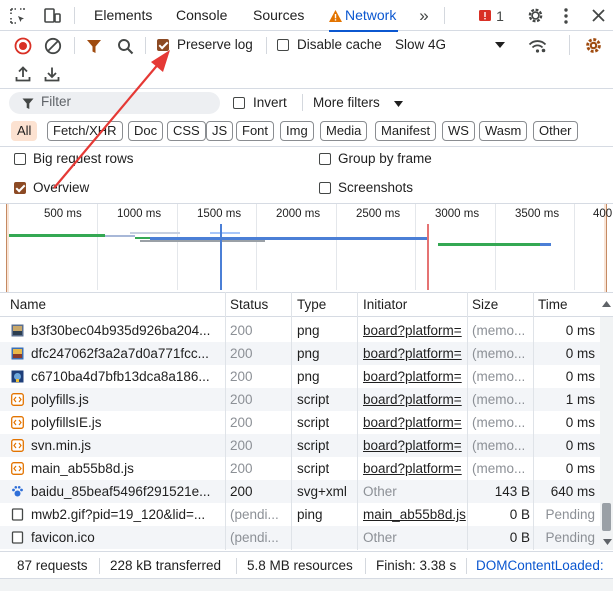 The height and width of the screenshot is (591, 613). What do you see at coordinates (375, 187) in the screenshot?
I see `screenshots-label: Screenshots` at bounding box center [375, 187].